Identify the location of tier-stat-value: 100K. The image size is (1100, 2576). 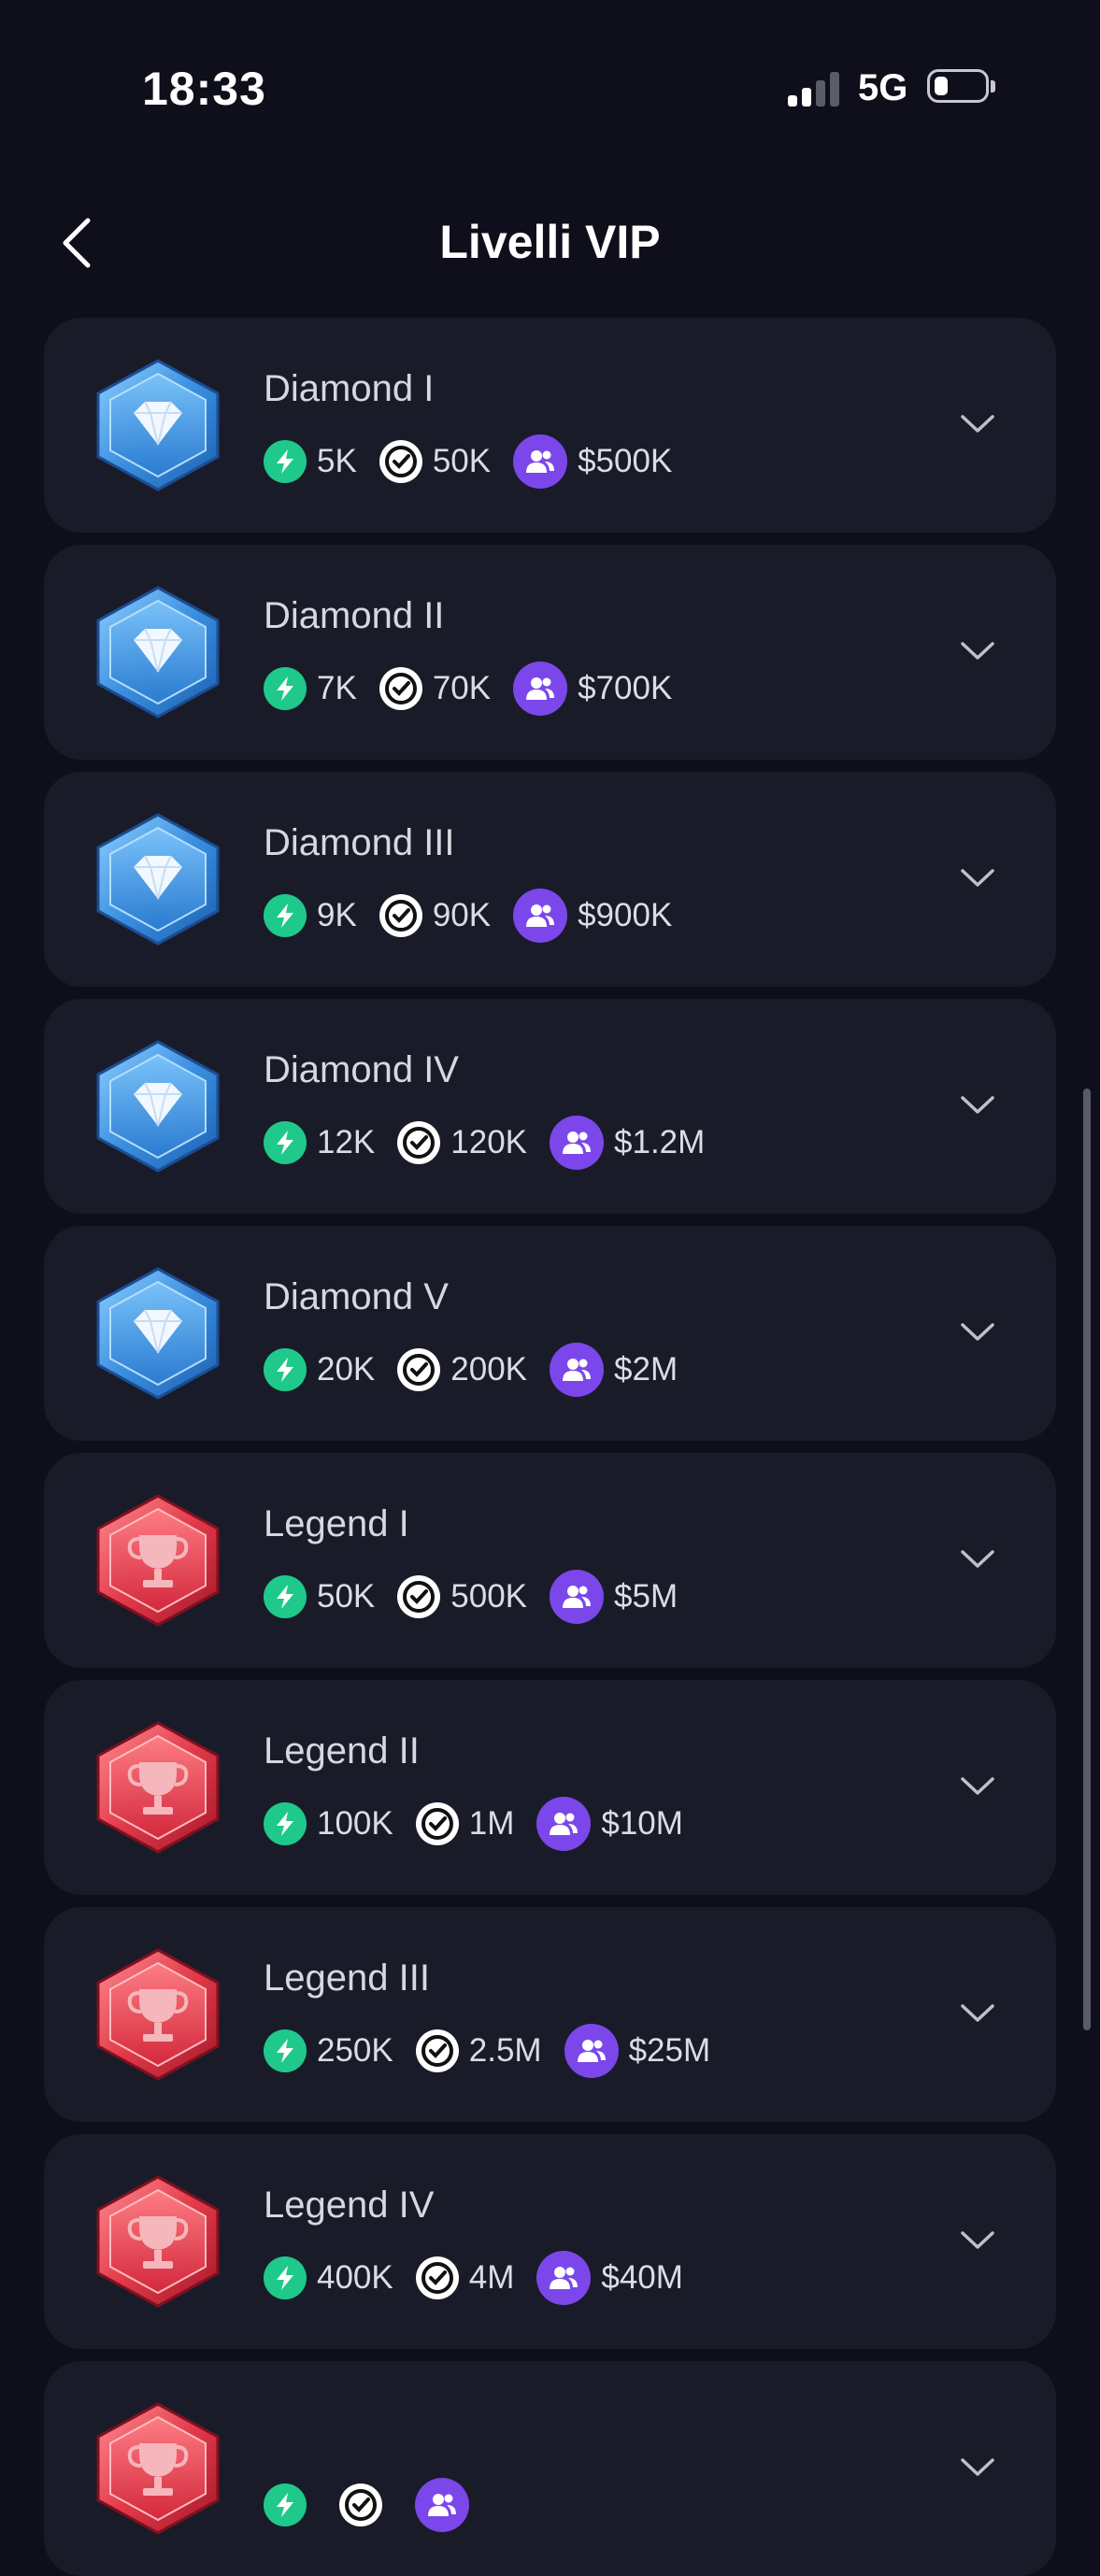
(355, 1823).